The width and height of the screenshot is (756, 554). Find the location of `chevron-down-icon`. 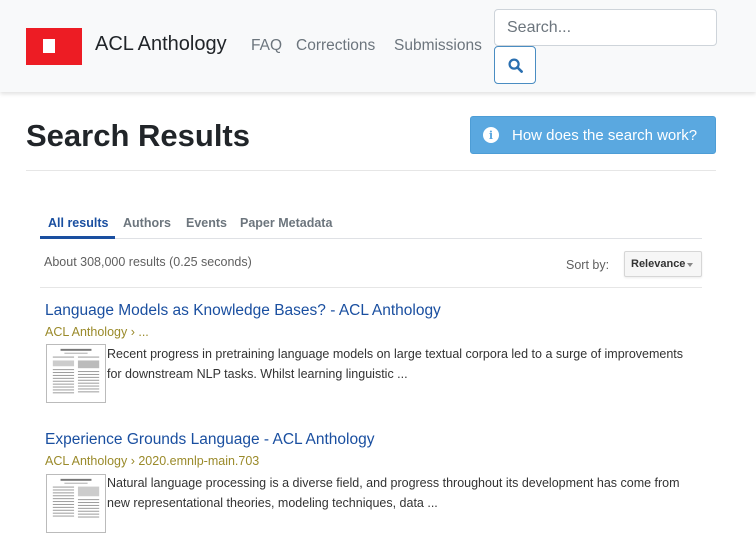

chevron-down-icon is located at coordinates (690, 265).